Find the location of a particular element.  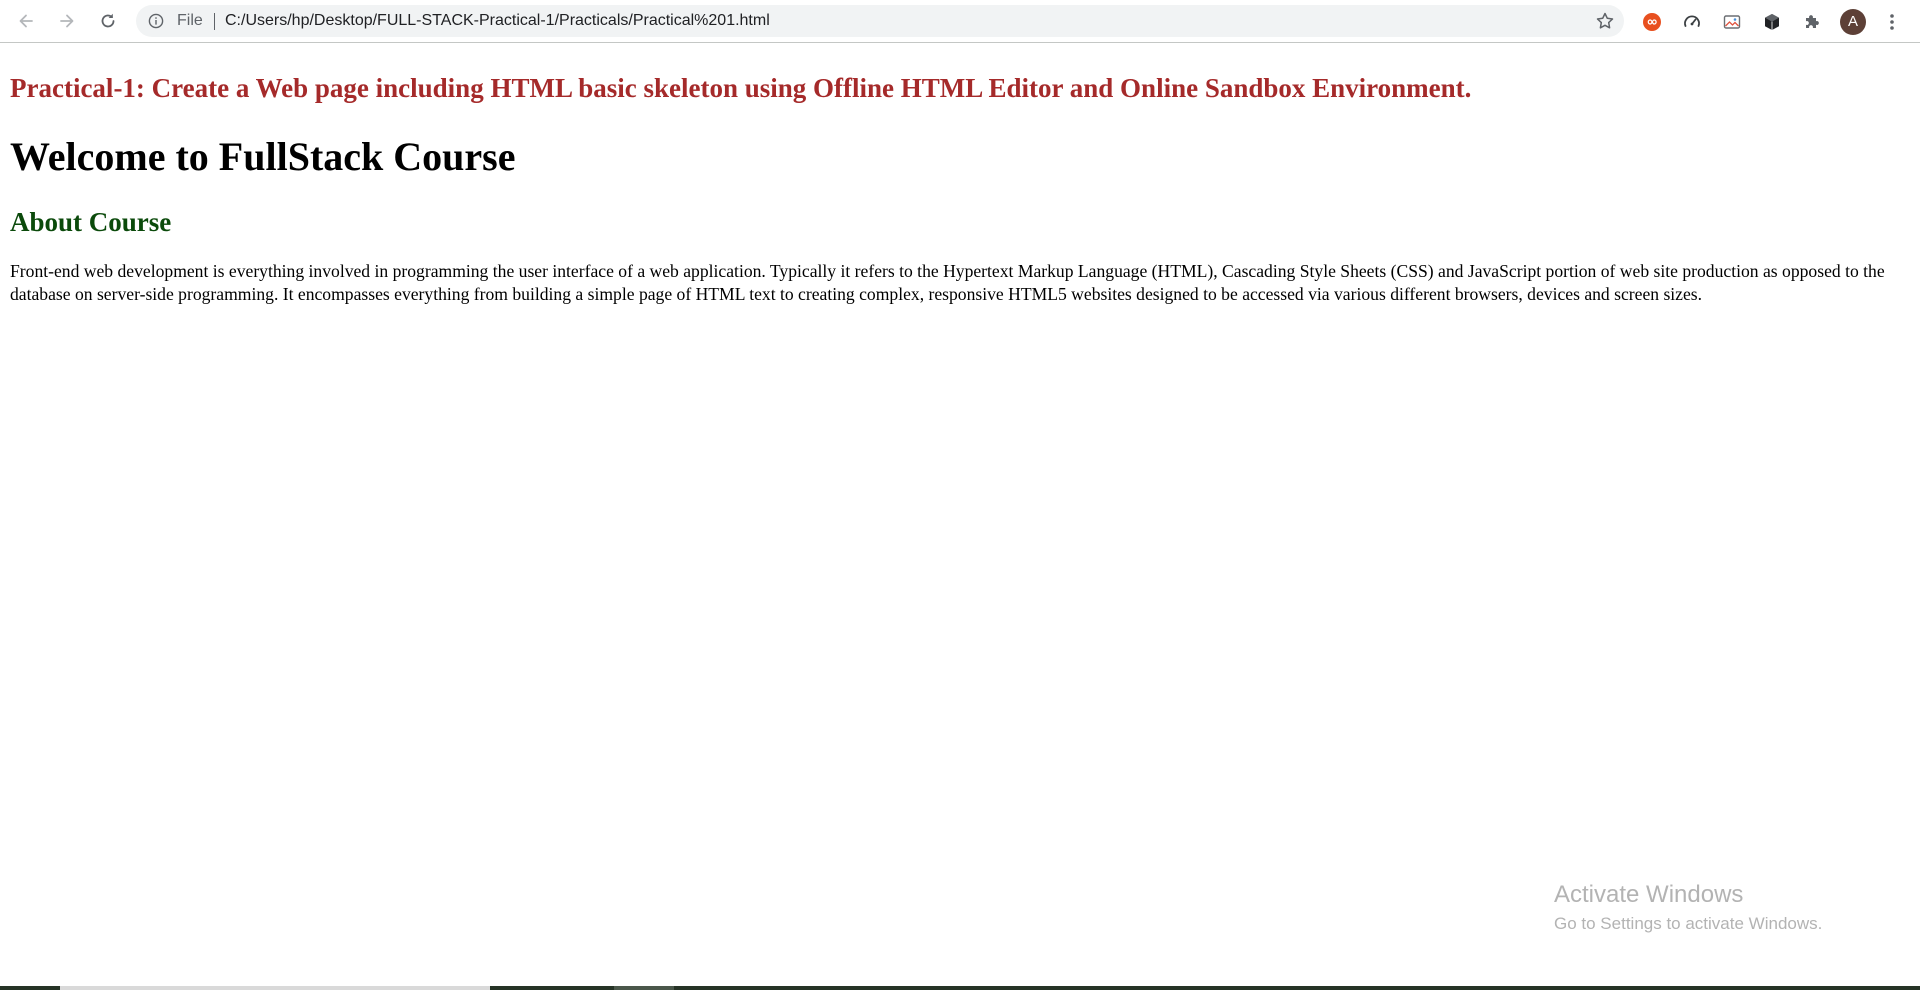

reload-button is located at coordinates (108, 21).